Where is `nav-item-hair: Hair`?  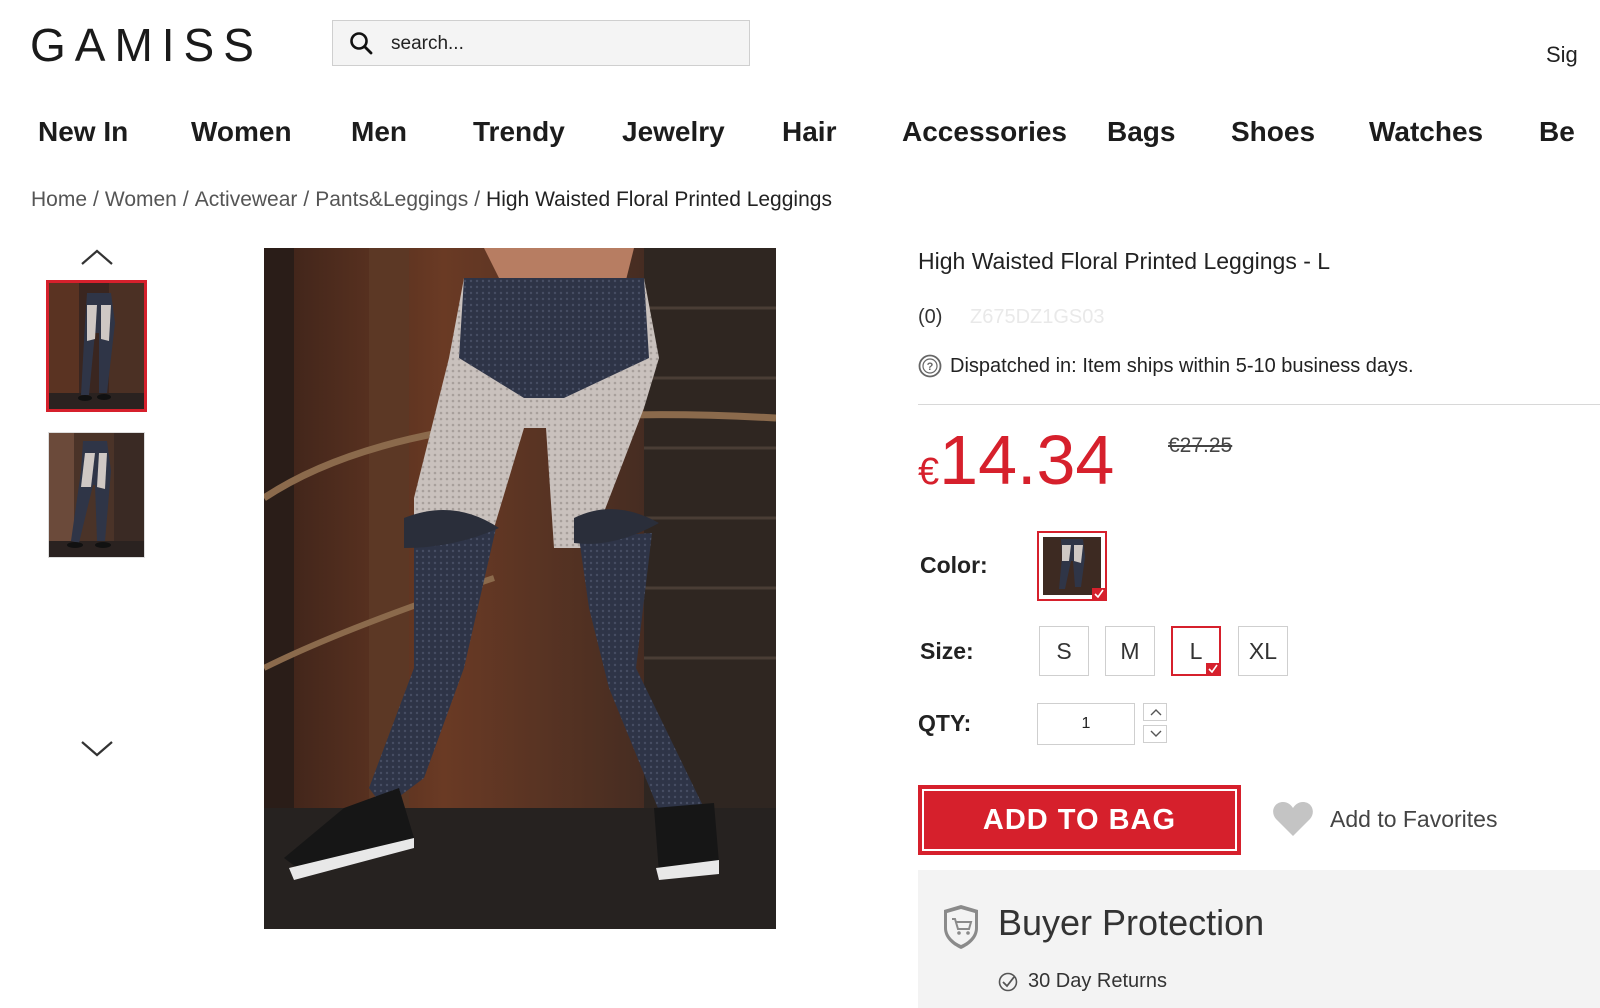
nav-item-hair: Hair is located at coordinates (809, 132).